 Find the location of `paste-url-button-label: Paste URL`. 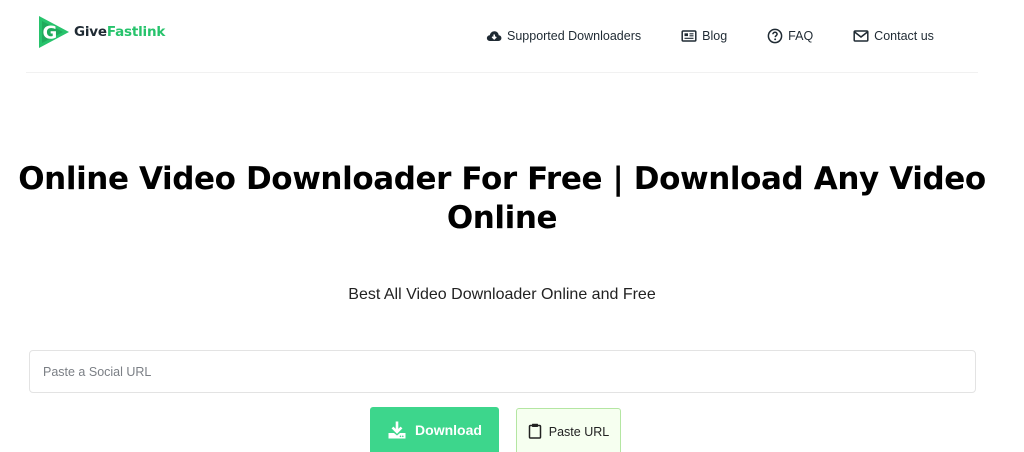

paste-url-button-label: Paste URL is located at coordinates (579, 432).